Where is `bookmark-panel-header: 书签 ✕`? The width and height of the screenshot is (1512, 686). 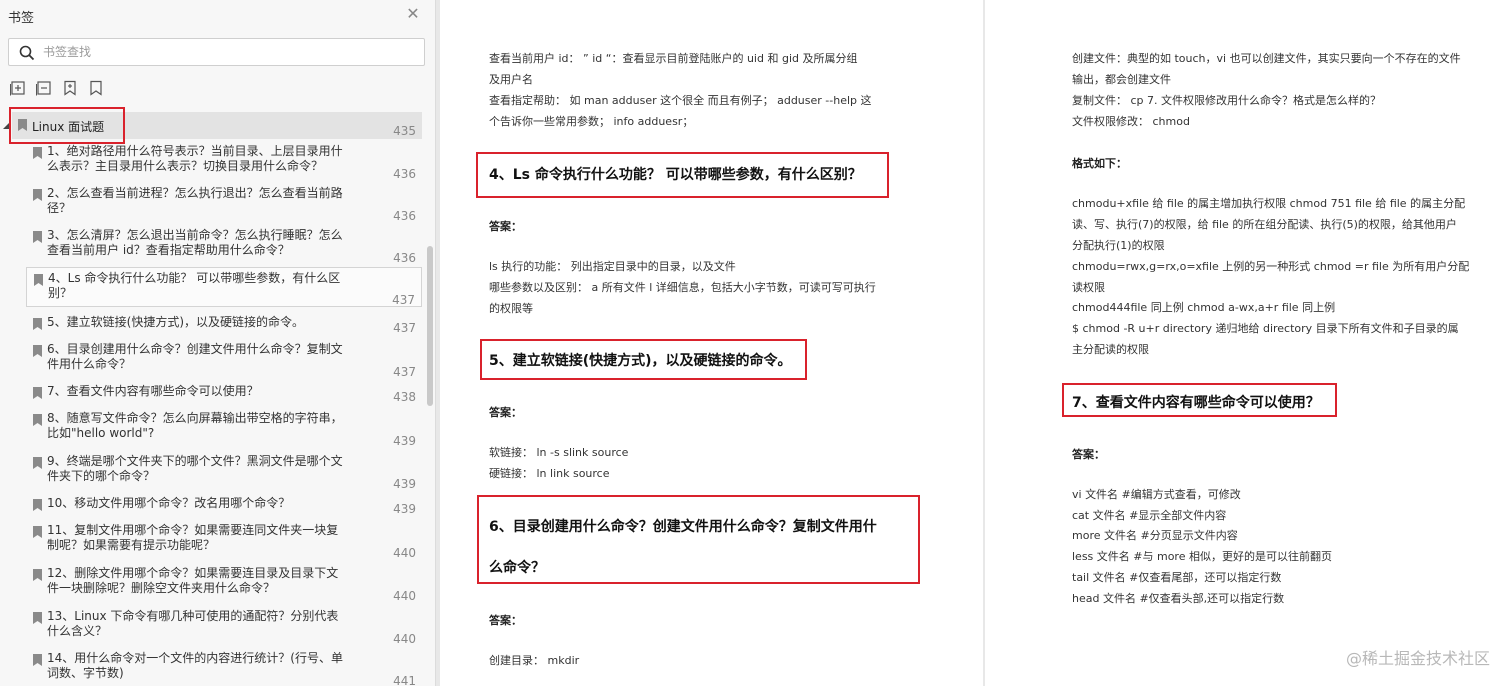
bookmark-panel-header: 书签 ✕ is located at coordinates (218, 16).